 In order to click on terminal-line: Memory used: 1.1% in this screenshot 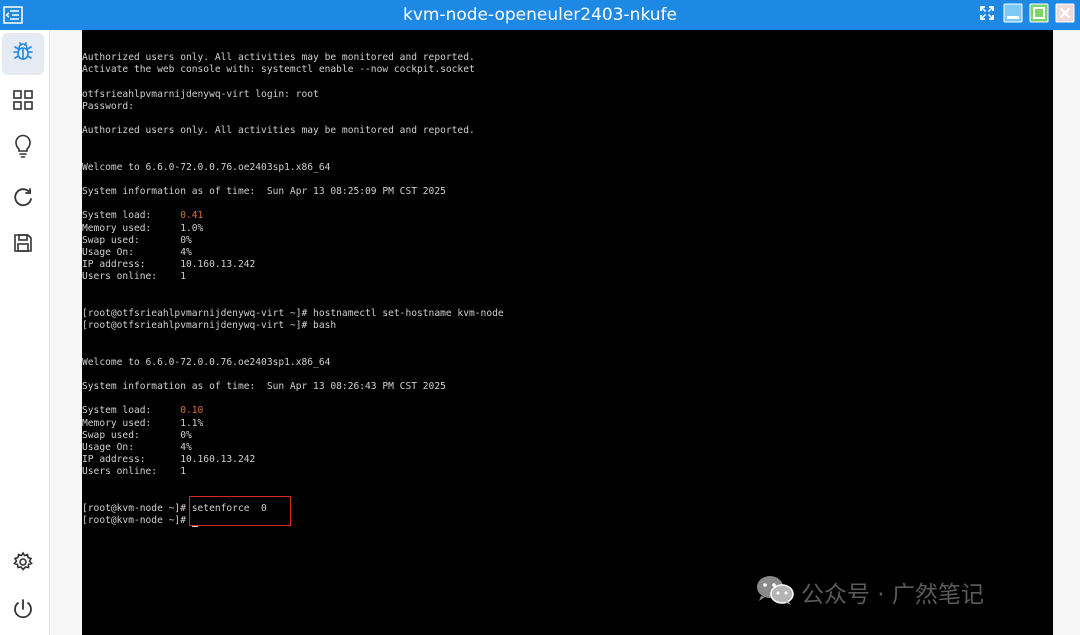, I will do `click(293, 424)`.